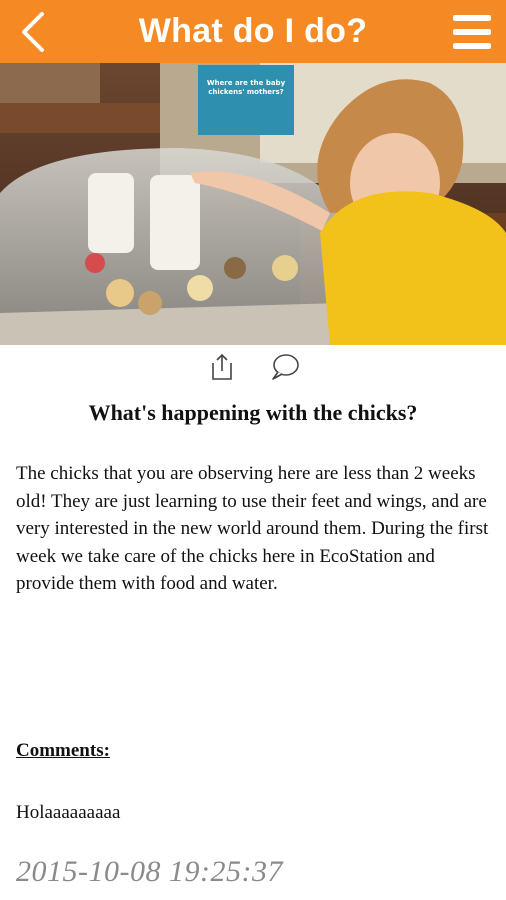 This screenshot has height=900, width=506. I want to click on share-button, so click(222, 367).